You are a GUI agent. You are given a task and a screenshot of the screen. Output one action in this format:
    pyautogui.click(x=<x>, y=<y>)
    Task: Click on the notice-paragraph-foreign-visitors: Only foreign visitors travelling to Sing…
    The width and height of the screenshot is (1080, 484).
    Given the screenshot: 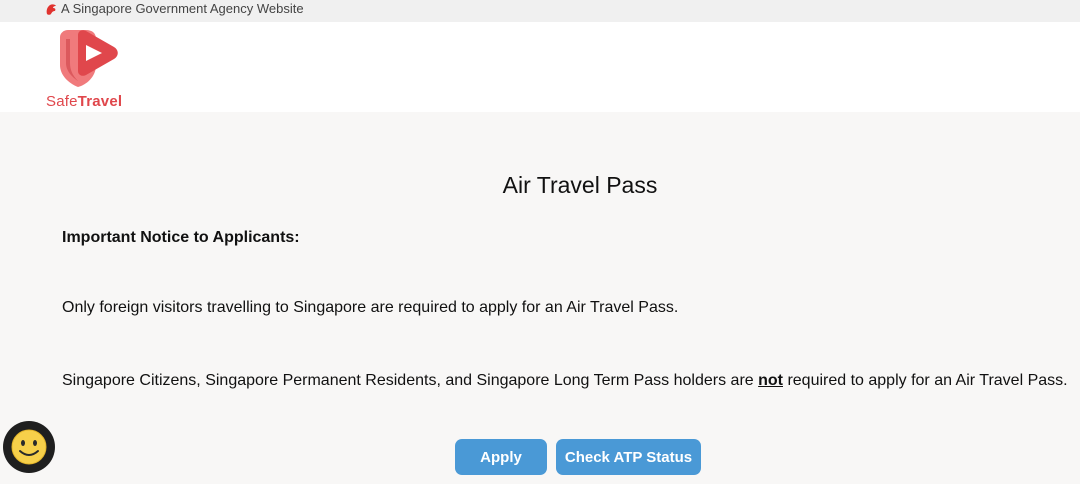 What is the action you would take?
    pyautogui.click(x=370, y=307)
    